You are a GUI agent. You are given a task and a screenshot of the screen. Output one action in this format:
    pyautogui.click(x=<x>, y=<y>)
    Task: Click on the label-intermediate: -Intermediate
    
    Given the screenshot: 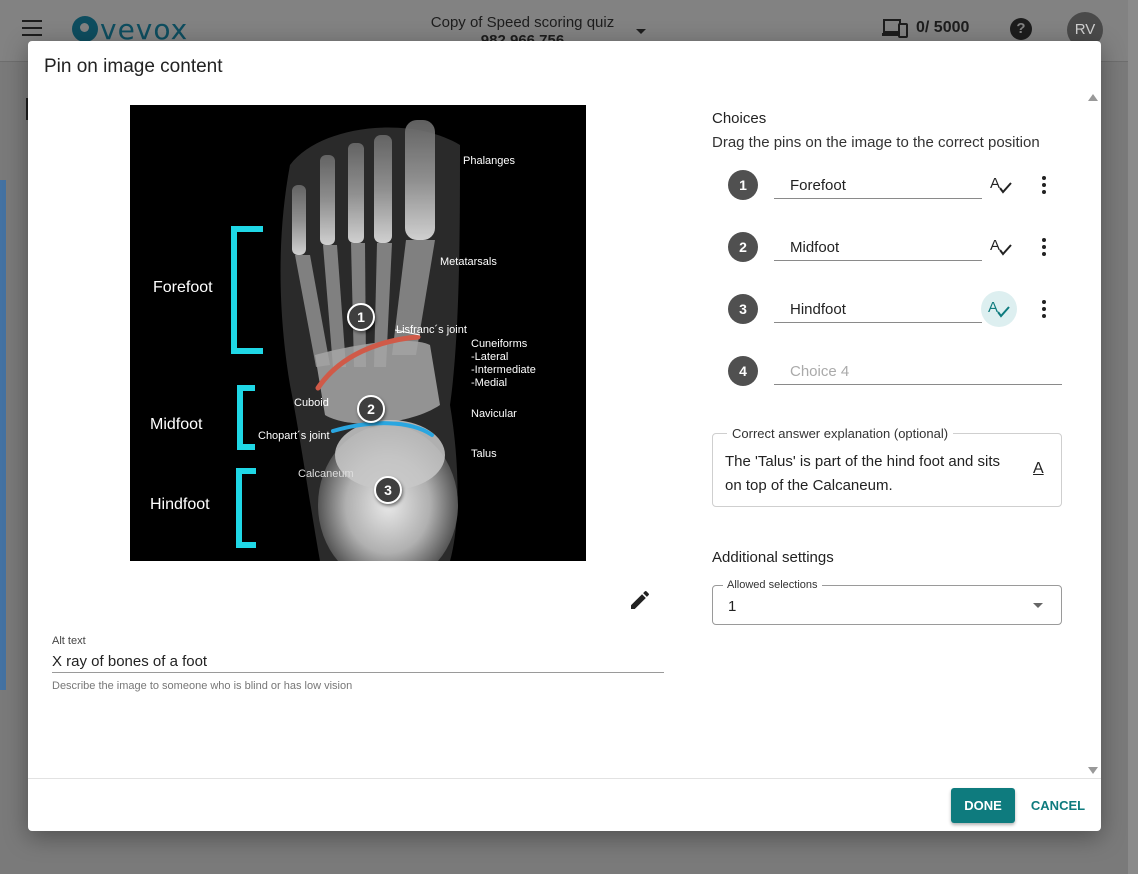 What is the action you would take?
    pyautogui.click(x=503, y=370)
    